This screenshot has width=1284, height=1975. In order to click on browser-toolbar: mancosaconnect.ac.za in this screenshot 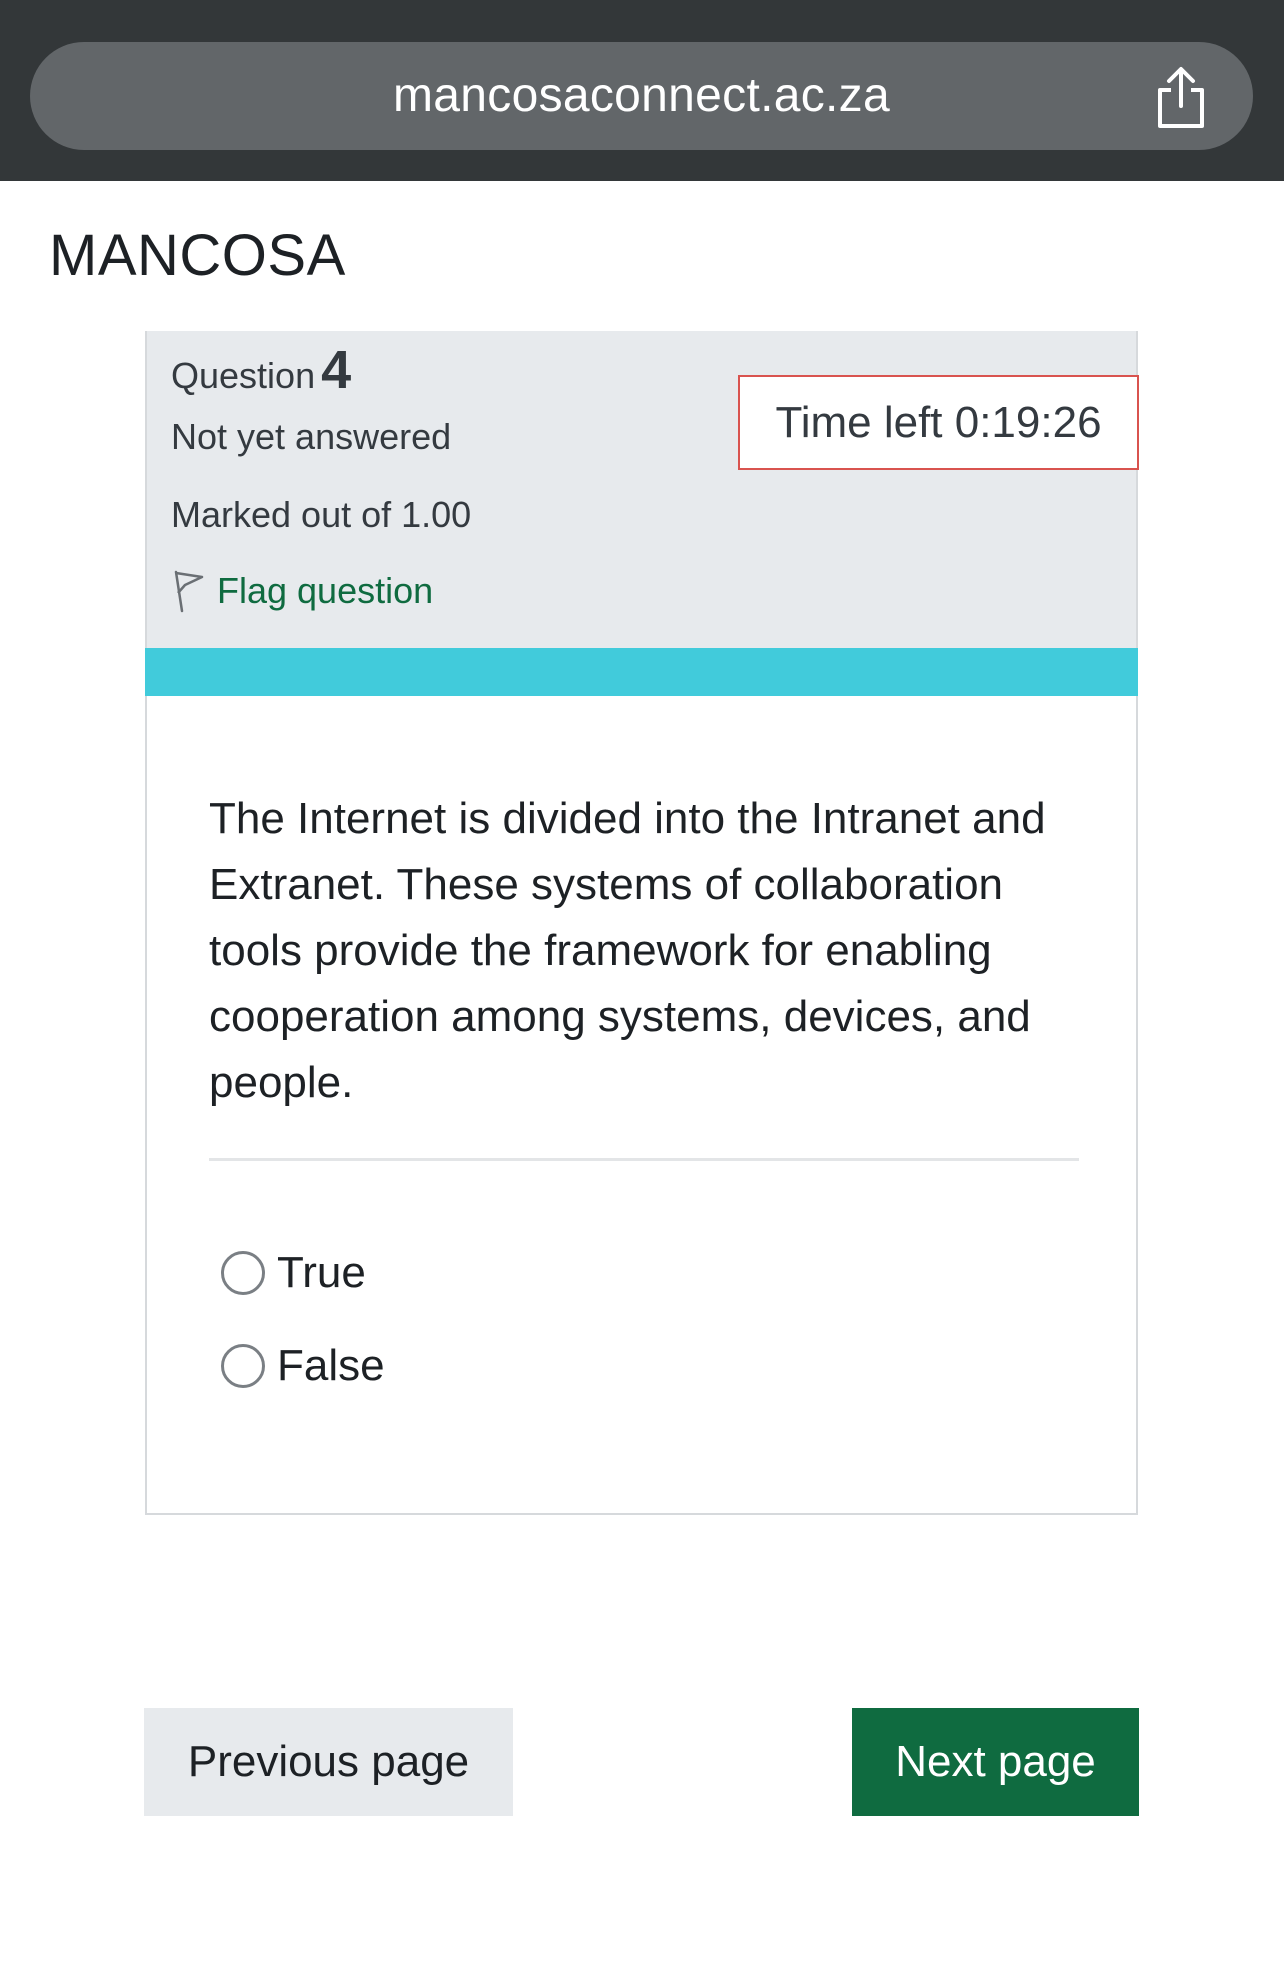, I will do `click(642, 90)`.